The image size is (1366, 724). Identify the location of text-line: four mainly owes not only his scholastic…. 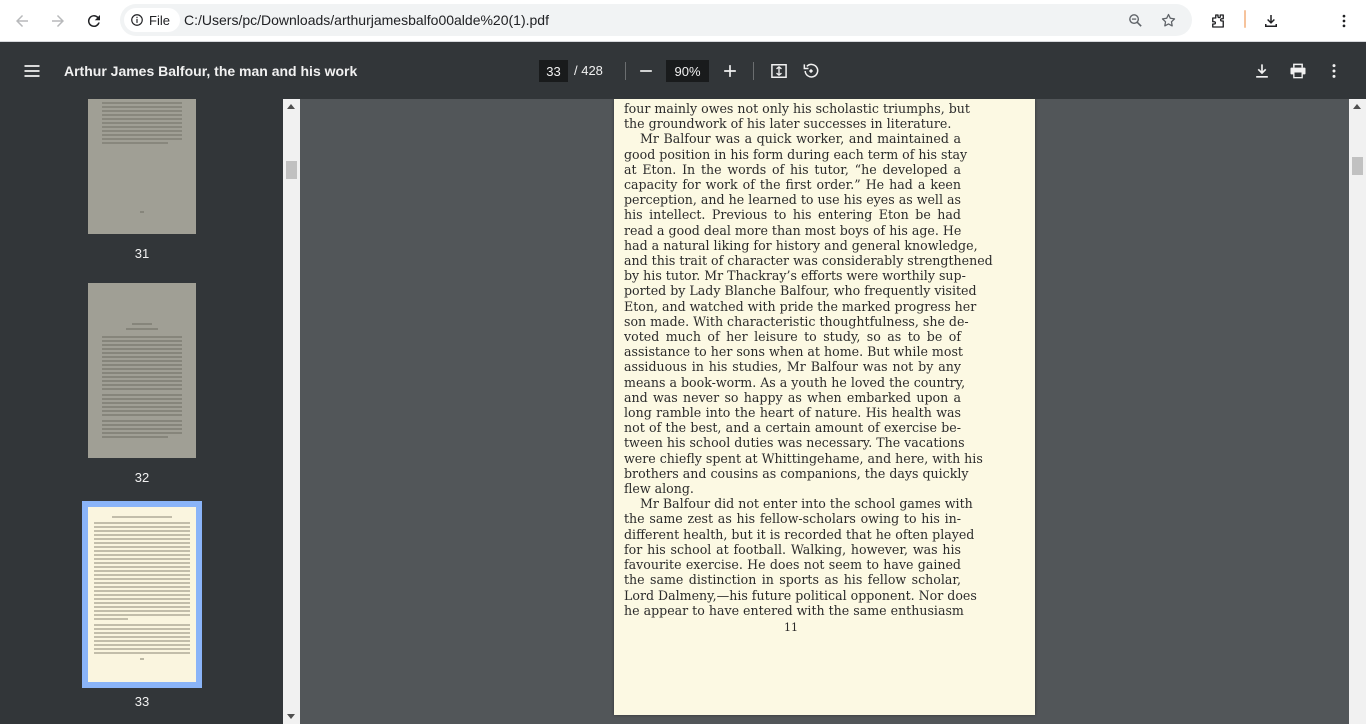
(797, 108).